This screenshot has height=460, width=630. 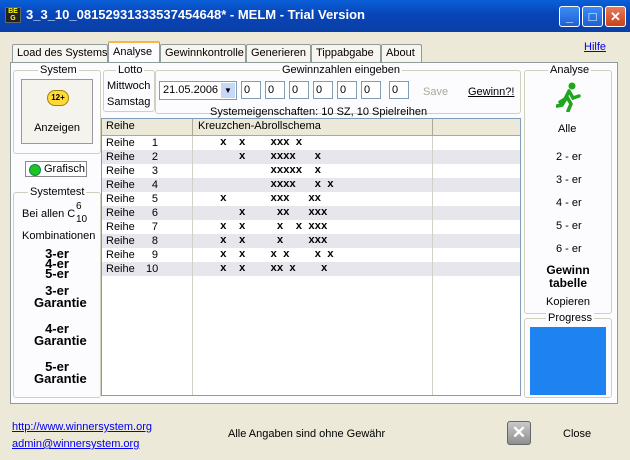 I want to click on grid-header-schema: Kreuzchen-Abrollschema, so click(x=259, y=126).